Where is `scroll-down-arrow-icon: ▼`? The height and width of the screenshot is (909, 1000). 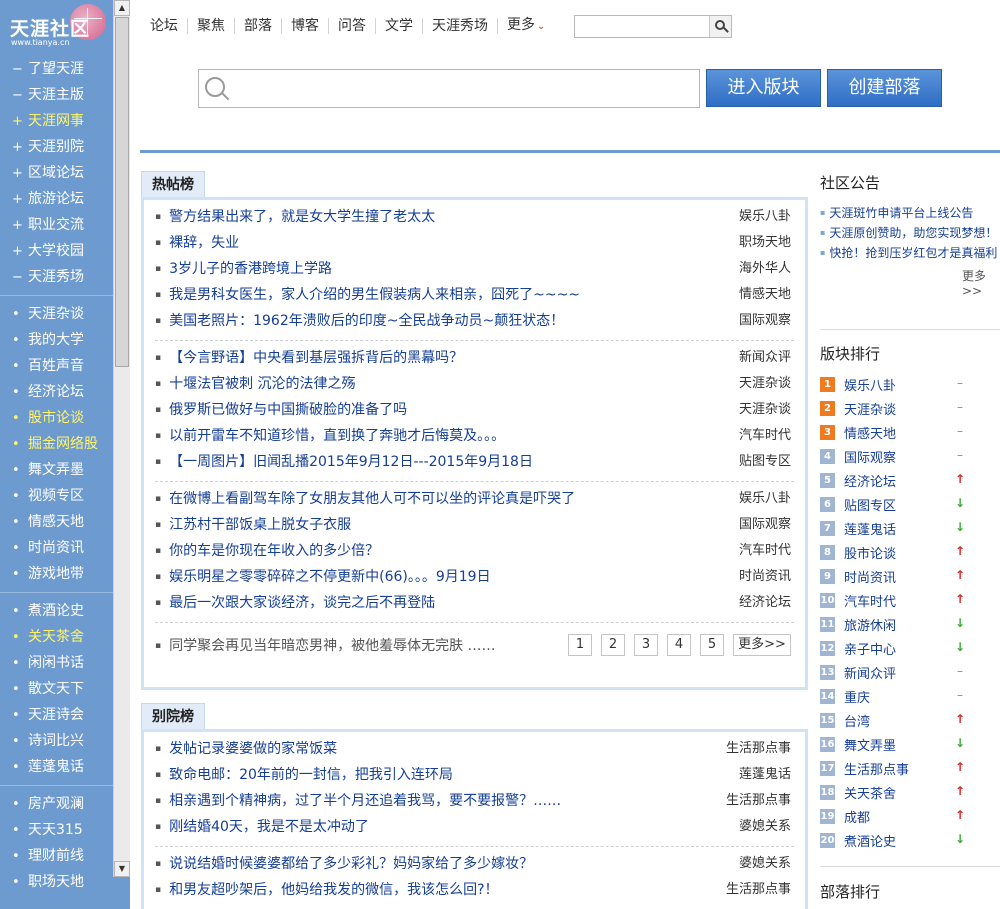
scroll-down-arrow-icon: ▼ is located at coordinates (122, 869).